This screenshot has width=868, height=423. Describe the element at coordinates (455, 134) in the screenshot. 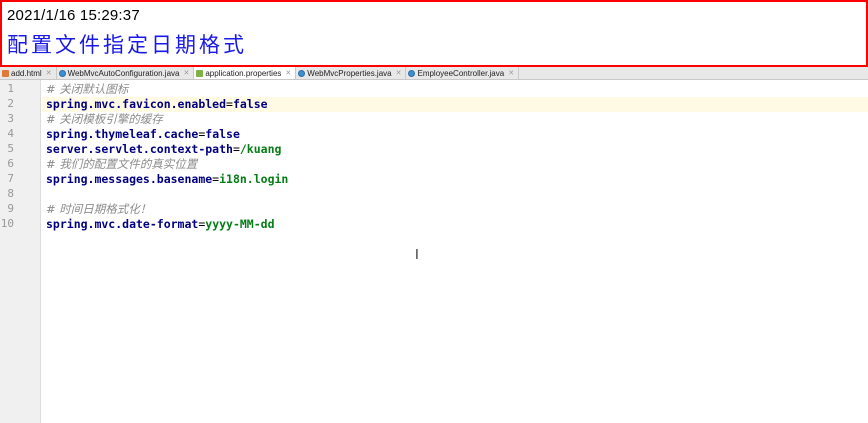

I see `code-line: spring.thymeleaf.cache=false` at that location.